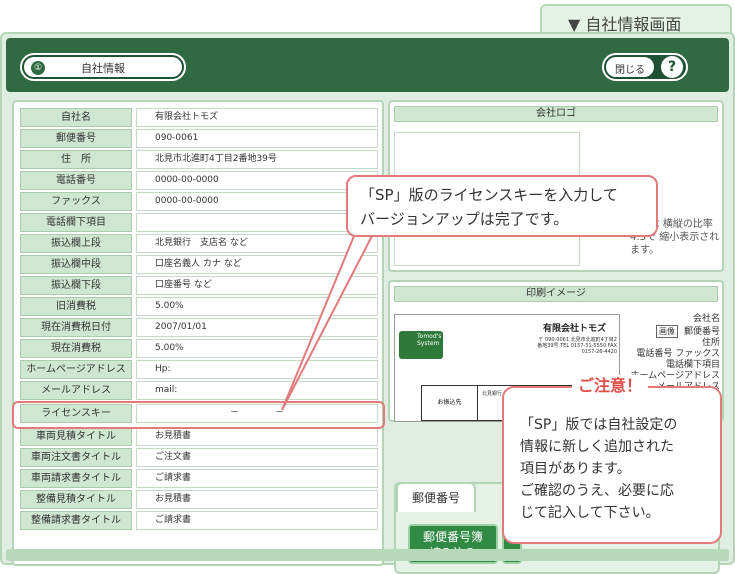  Describe the element at coordinates (636, 19) in the screenshot. I see `screen-title-tab: ▼ 自社情報画面` at that location.